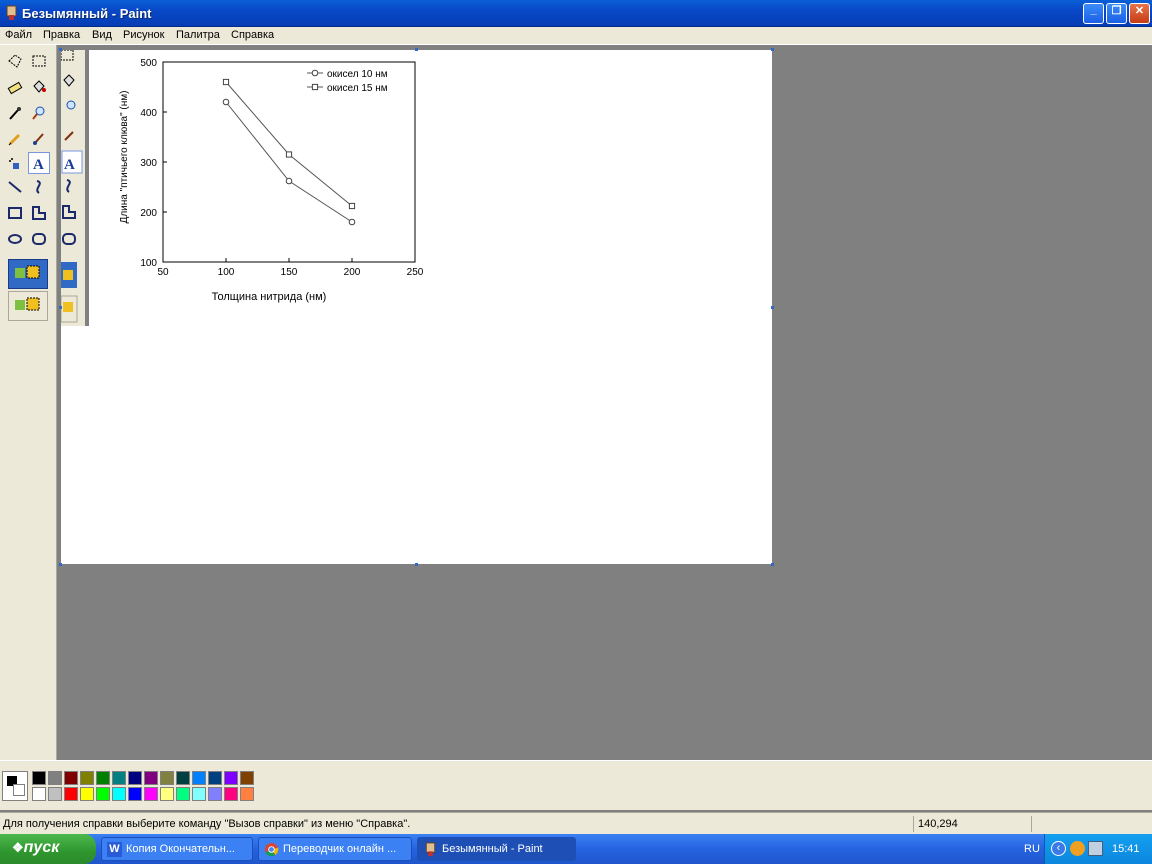  What do you see at coordinates (102, 35) in the screenshot?
I see `menu-view: Вид` at bounding box center [102, 35].